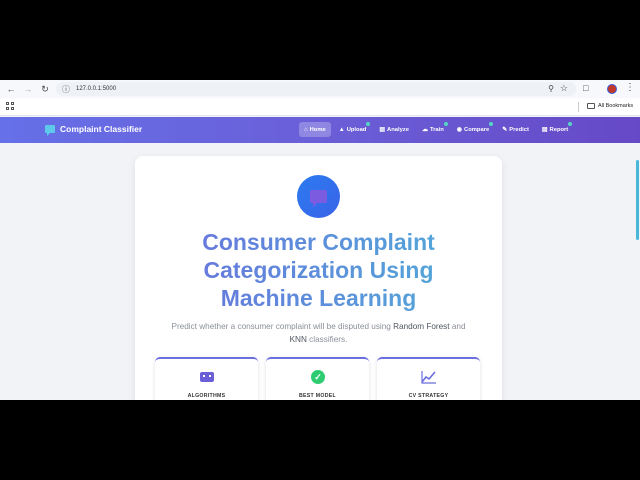  I want to click on nav-train: ☁ Train, so click(433, 129).